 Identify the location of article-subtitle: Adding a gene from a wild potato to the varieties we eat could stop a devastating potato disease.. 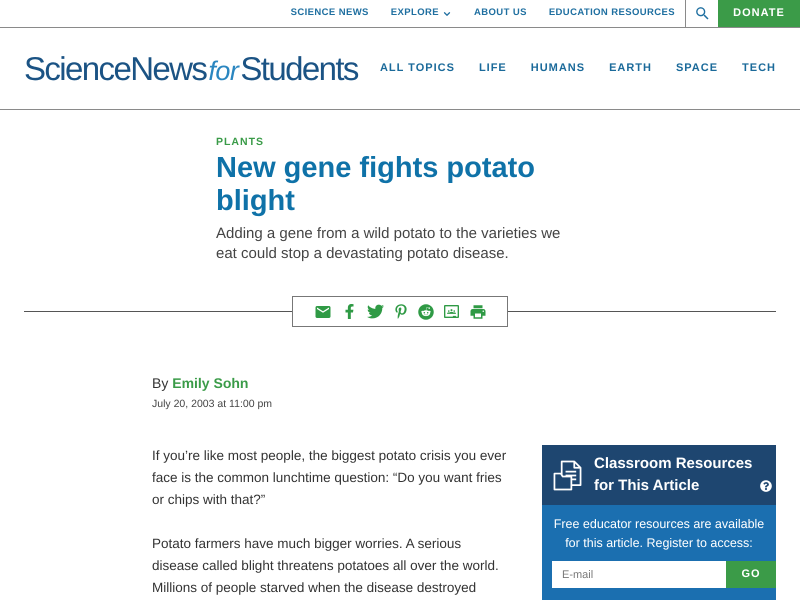
(389, 244).